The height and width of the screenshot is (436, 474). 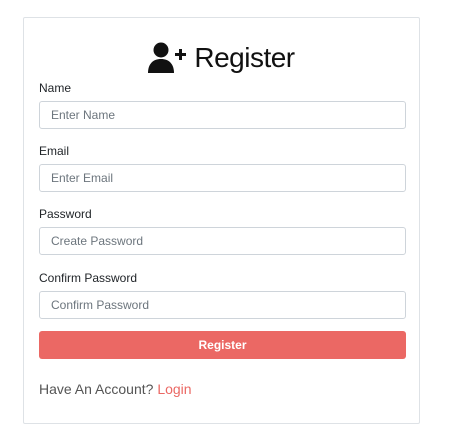 What do you see at coordinates (222, 345) in the screenshot?
I see `register-button: Register` at bounding box center [222, 345].